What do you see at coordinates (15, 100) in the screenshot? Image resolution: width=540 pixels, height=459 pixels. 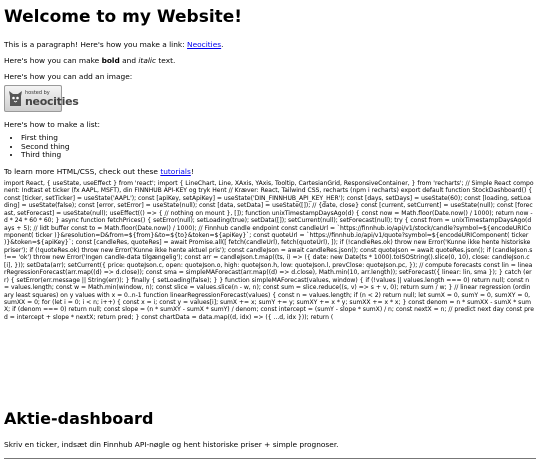 I see `cat-logo-icon` at bounding box center [15, 100].